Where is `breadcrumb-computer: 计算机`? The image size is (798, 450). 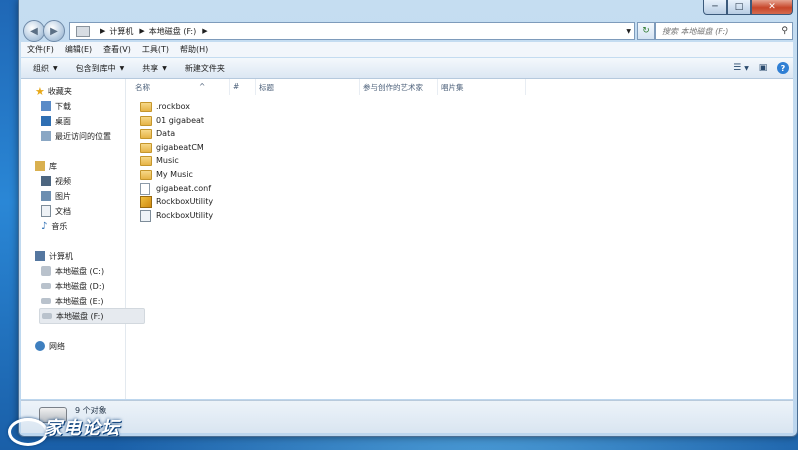 breadcrumb-computer: 计算机 is located at coordinates (121, 31).